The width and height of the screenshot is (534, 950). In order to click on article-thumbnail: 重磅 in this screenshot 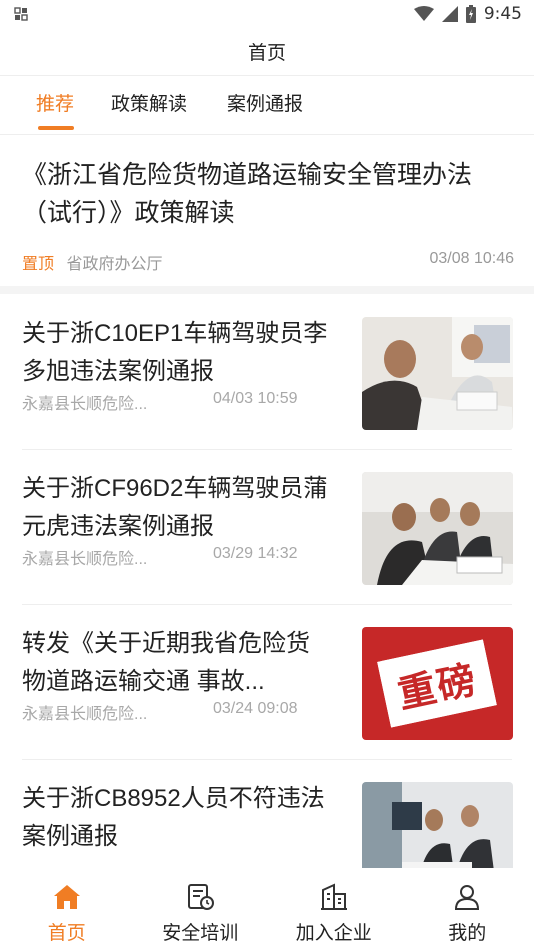, I will do `click(437, 683)`.